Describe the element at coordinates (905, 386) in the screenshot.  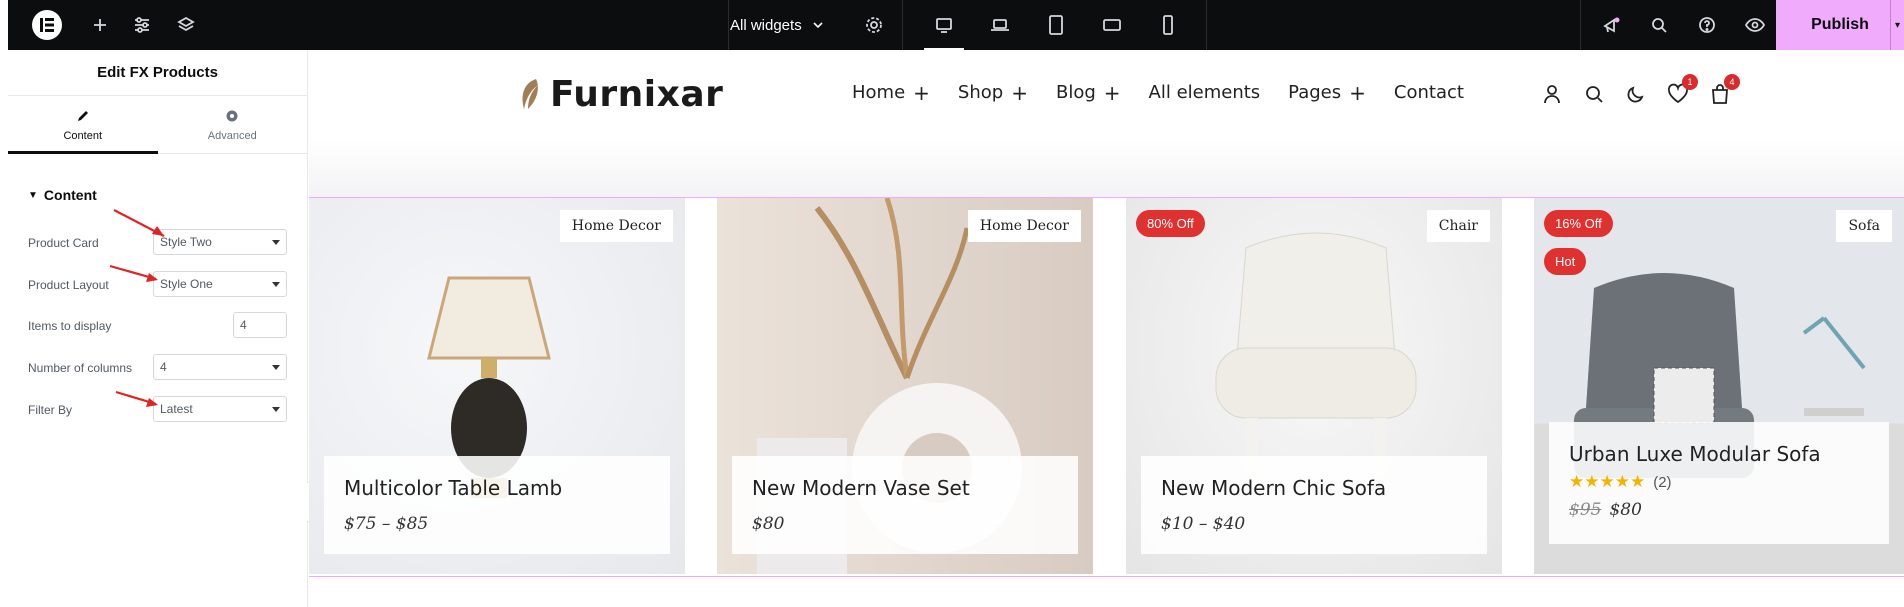
I see `product-card: Home Decor New Modern Vase Set $80` at that location.